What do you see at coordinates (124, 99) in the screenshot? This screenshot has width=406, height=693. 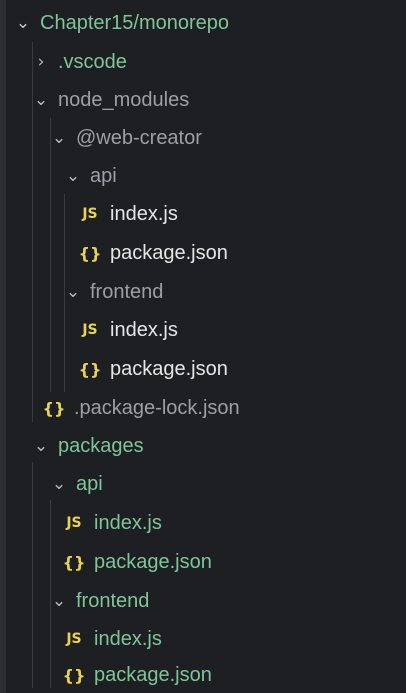 I see `folder-label: node_modules` at bounding box center [124, 99].